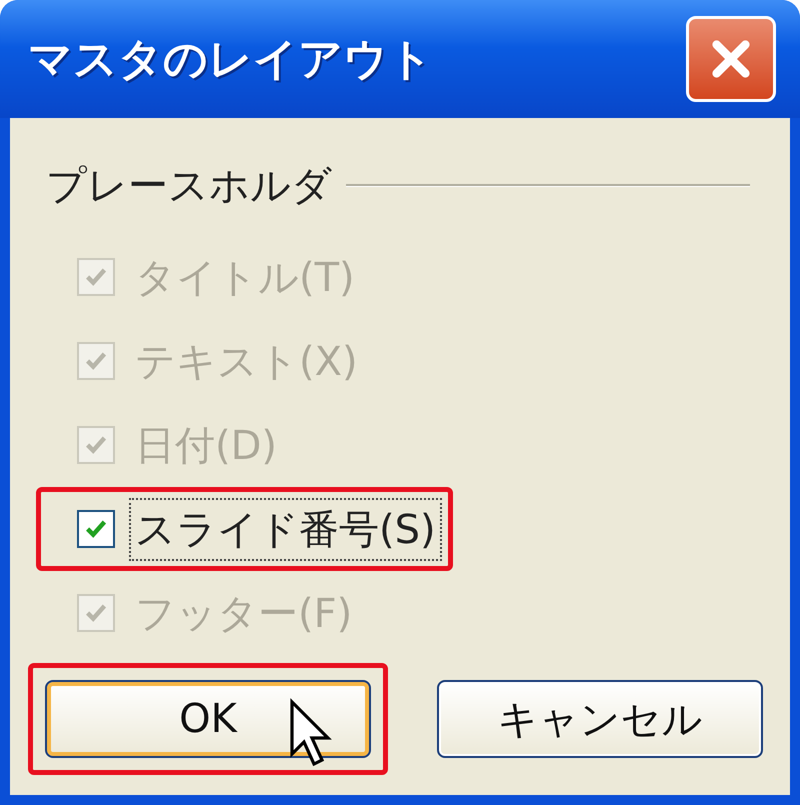 Image resolution: width=800 pixels, height=805 pixels. What do you see at coordinates (189, 186) in the screenshot?
I see `group-label: プレースホルダ` at bounding box center [189, 186].